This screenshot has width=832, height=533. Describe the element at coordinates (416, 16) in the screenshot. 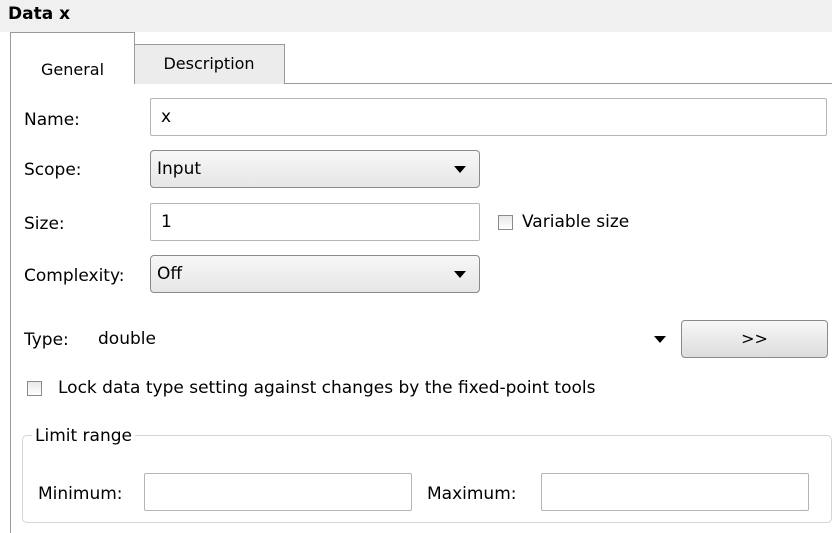

I see `title-bar` at that location.